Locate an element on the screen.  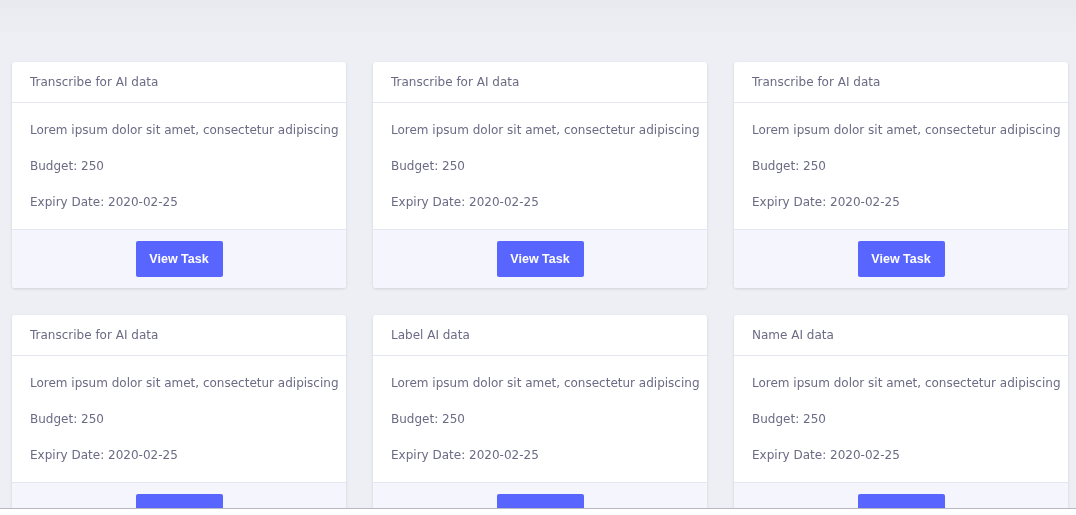
card-title: Name AI data is located at coordinates (793, 335).